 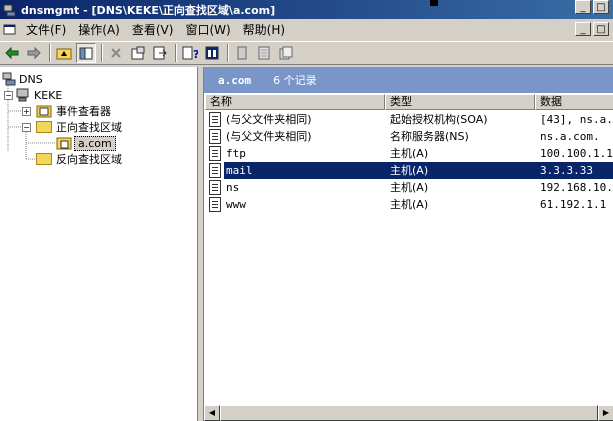 I want to click on record-data: 61.192.1.1, so click(x=573, y=204).